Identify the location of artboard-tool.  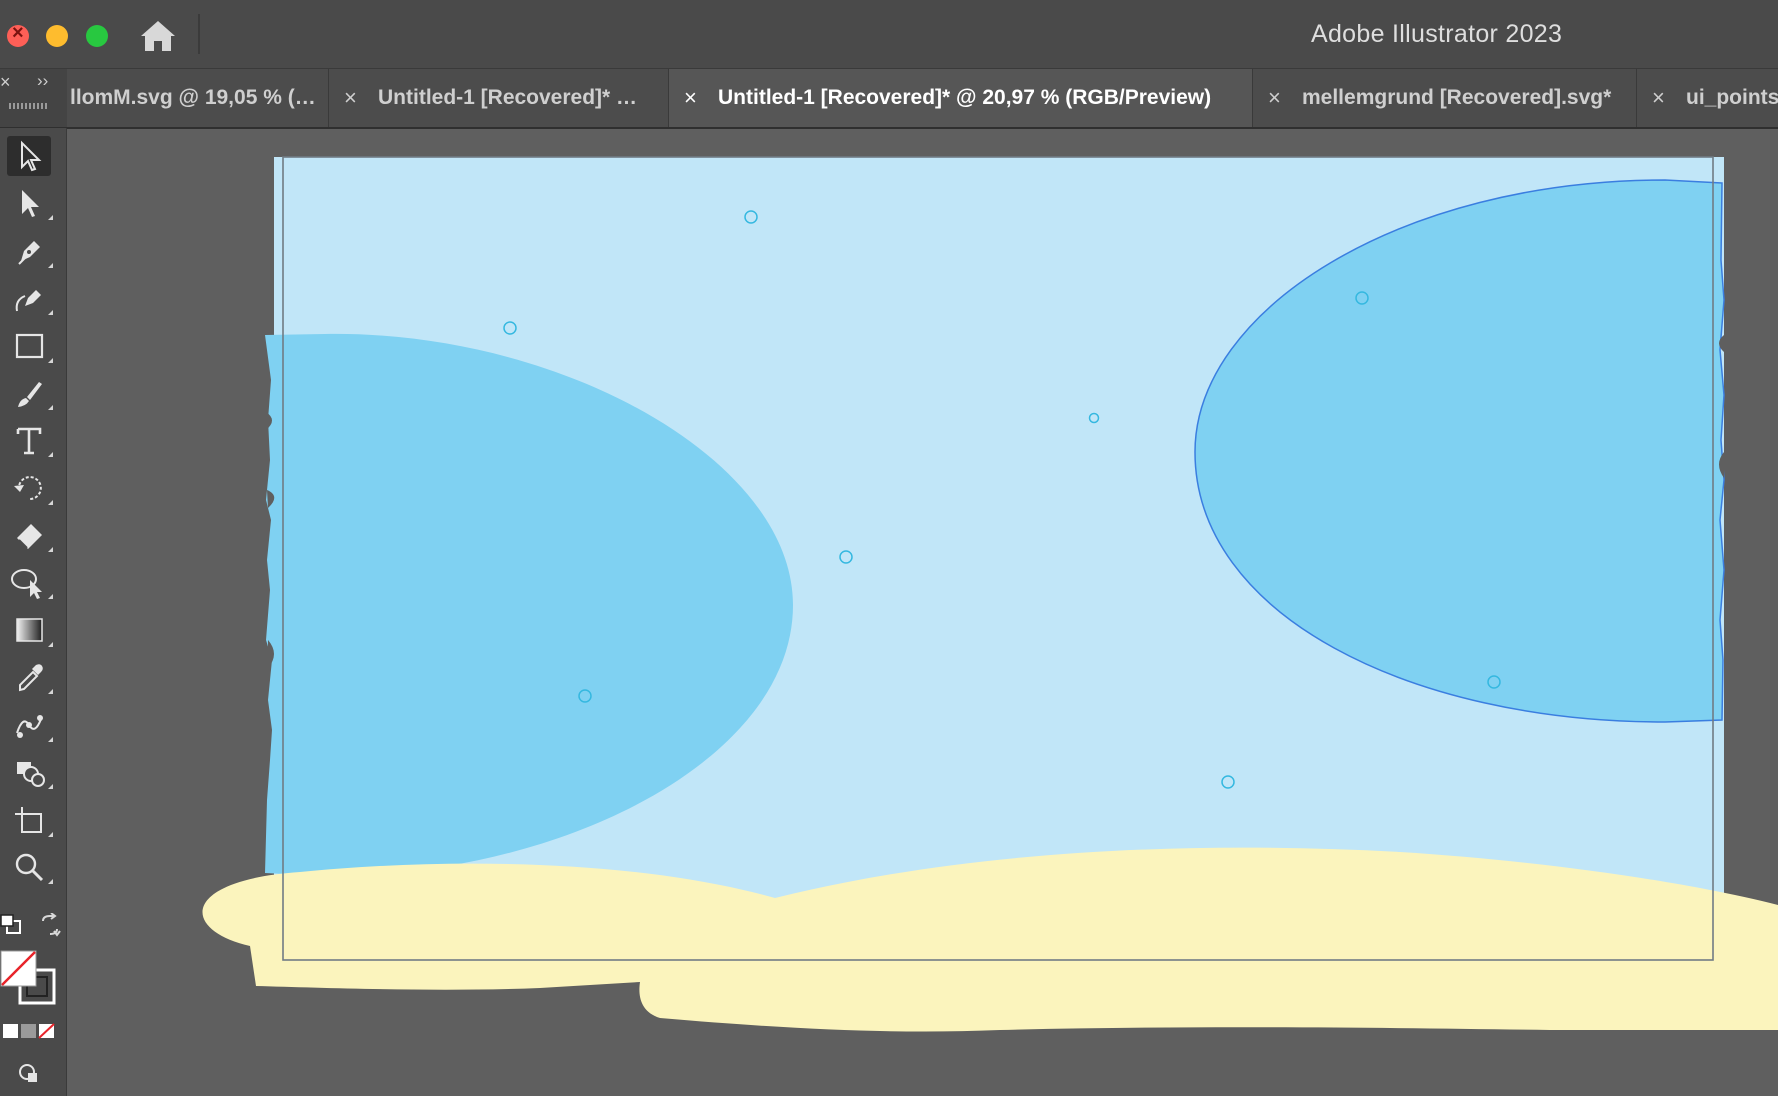
(30, 820).